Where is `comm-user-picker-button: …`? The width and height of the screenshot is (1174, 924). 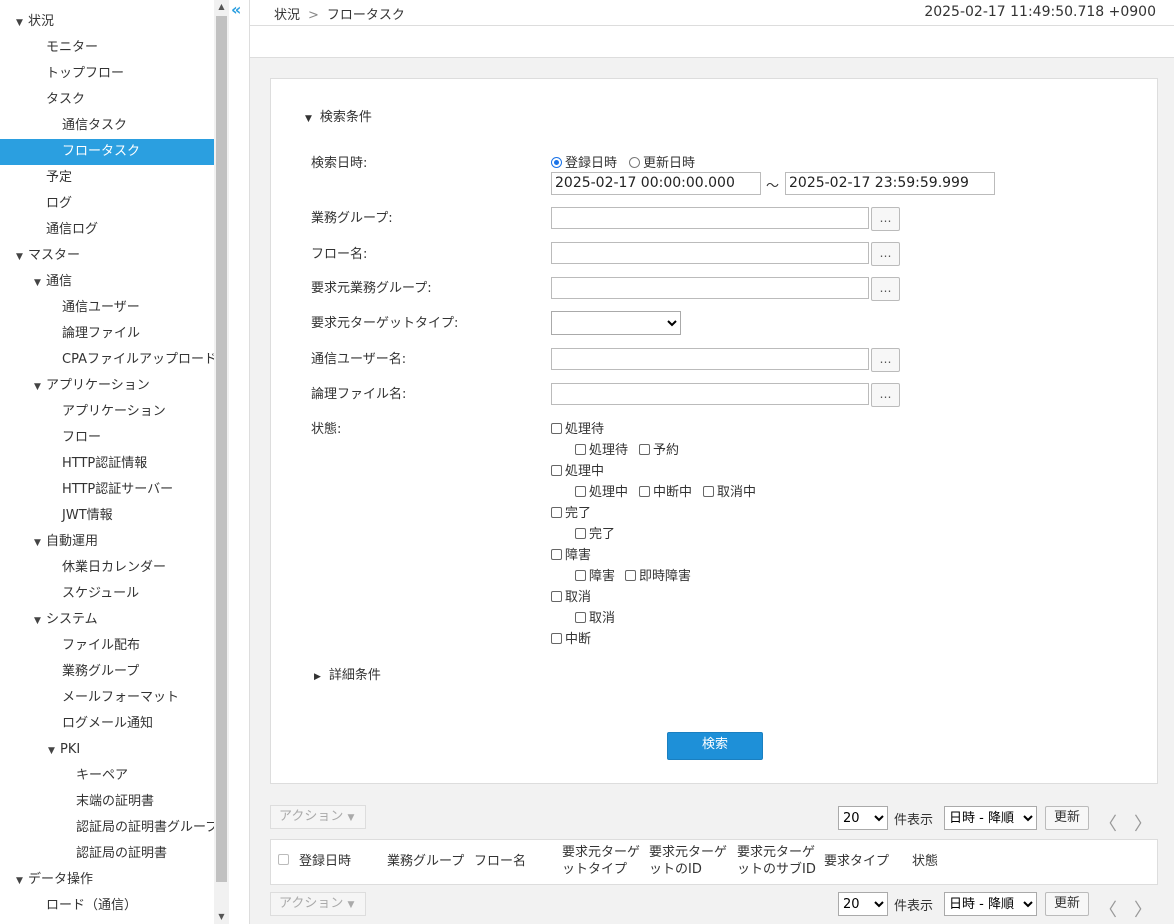 comm-user-picker-button: … is located at coordinates (885, 360).